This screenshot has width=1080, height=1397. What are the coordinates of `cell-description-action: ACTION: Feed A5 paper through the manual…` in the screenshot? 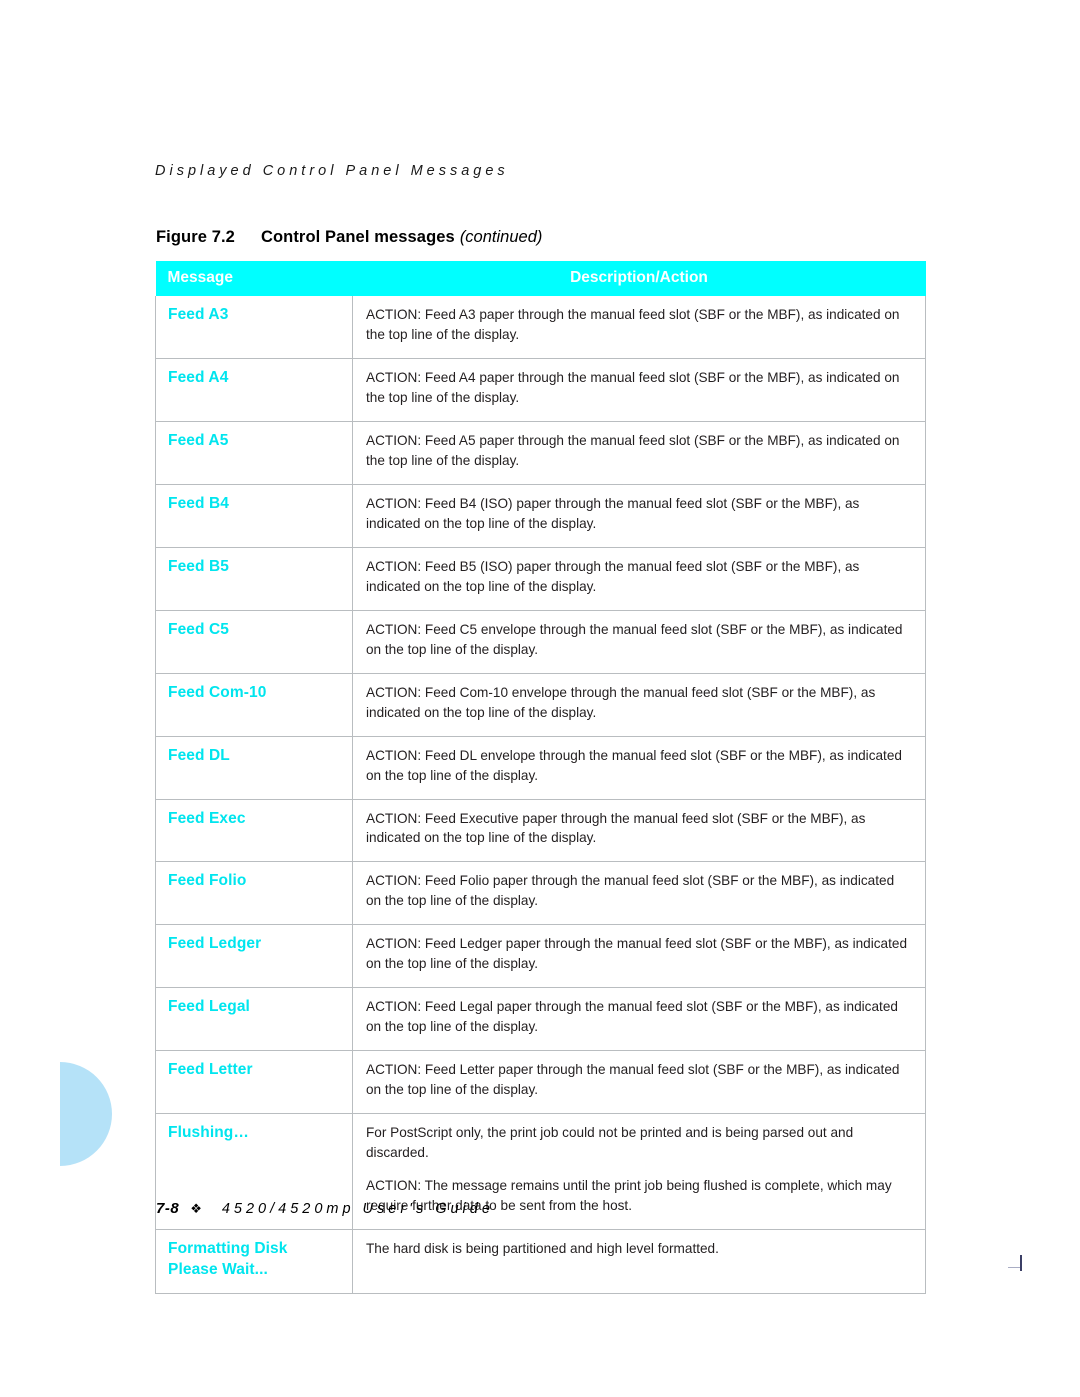 It's located at (639, 452).